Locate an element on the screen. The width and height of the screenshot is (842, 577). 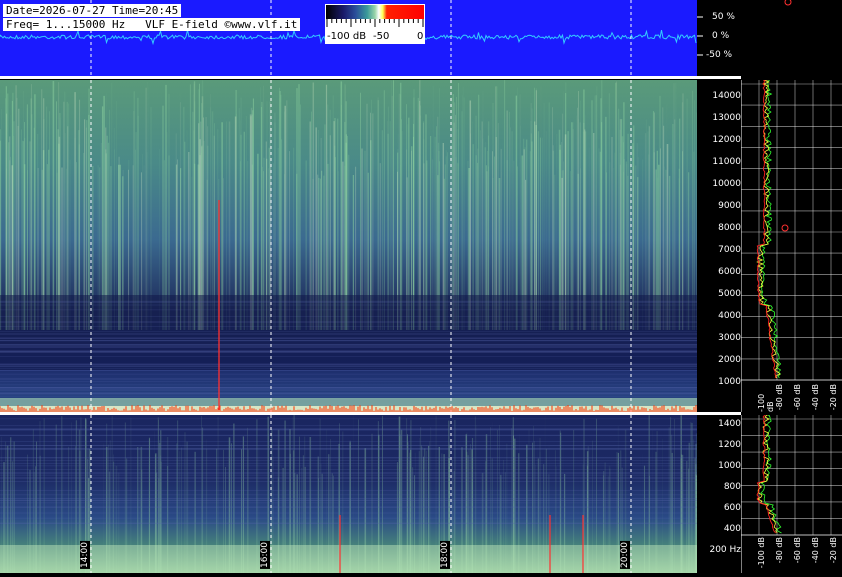
time-label: 18:00 is located at coordinates (445, 555).